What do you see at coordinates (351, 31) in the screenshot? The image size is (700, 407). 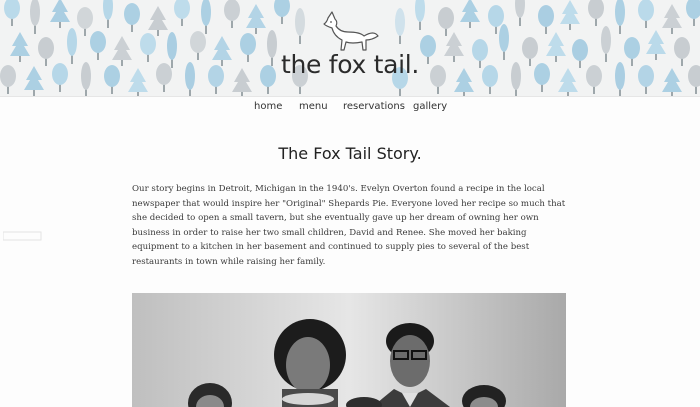 I see `fox-icon` at bounding box center [351, 31].